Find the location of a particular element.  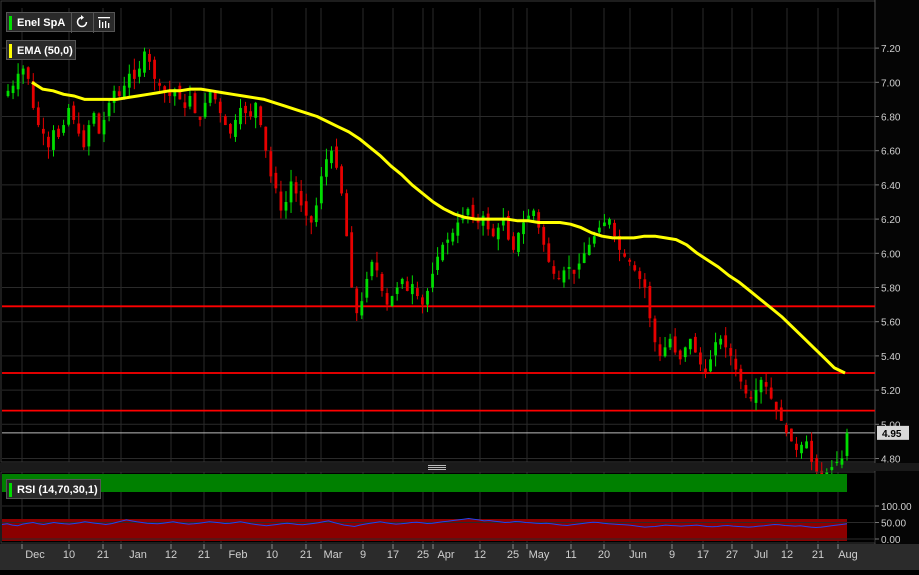

refresh-button is located at coordinates (82, 23).